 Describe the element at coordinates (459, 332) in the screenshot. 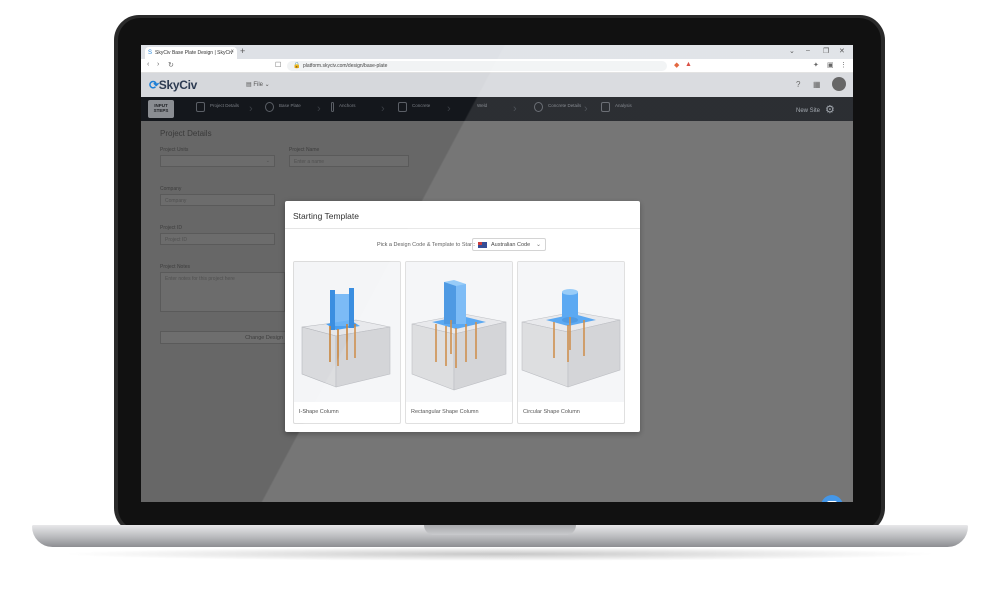

I see `rectangular-column-image` at that location.